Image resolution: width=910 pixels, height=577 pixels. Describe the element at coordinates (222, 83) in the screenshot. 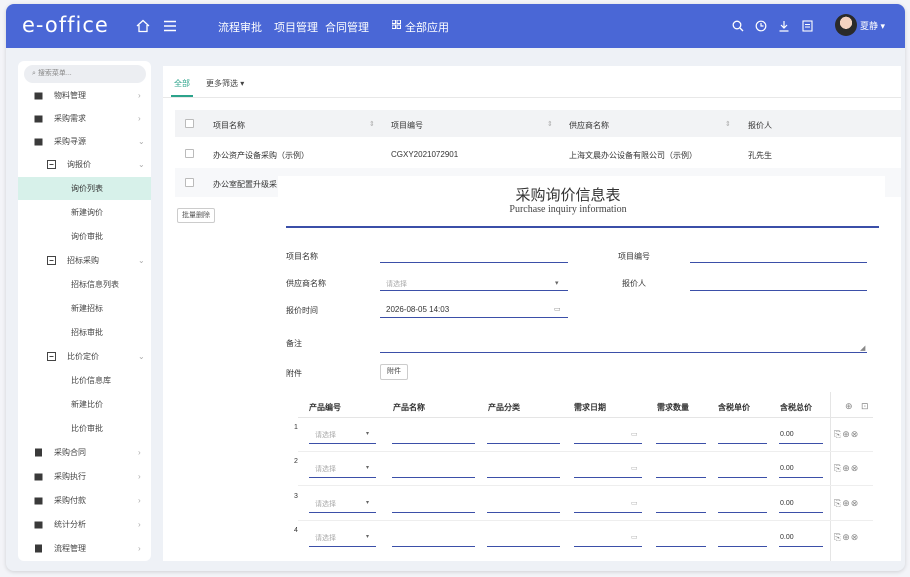

I see `tab-more-label: 更多筛选` at that location.